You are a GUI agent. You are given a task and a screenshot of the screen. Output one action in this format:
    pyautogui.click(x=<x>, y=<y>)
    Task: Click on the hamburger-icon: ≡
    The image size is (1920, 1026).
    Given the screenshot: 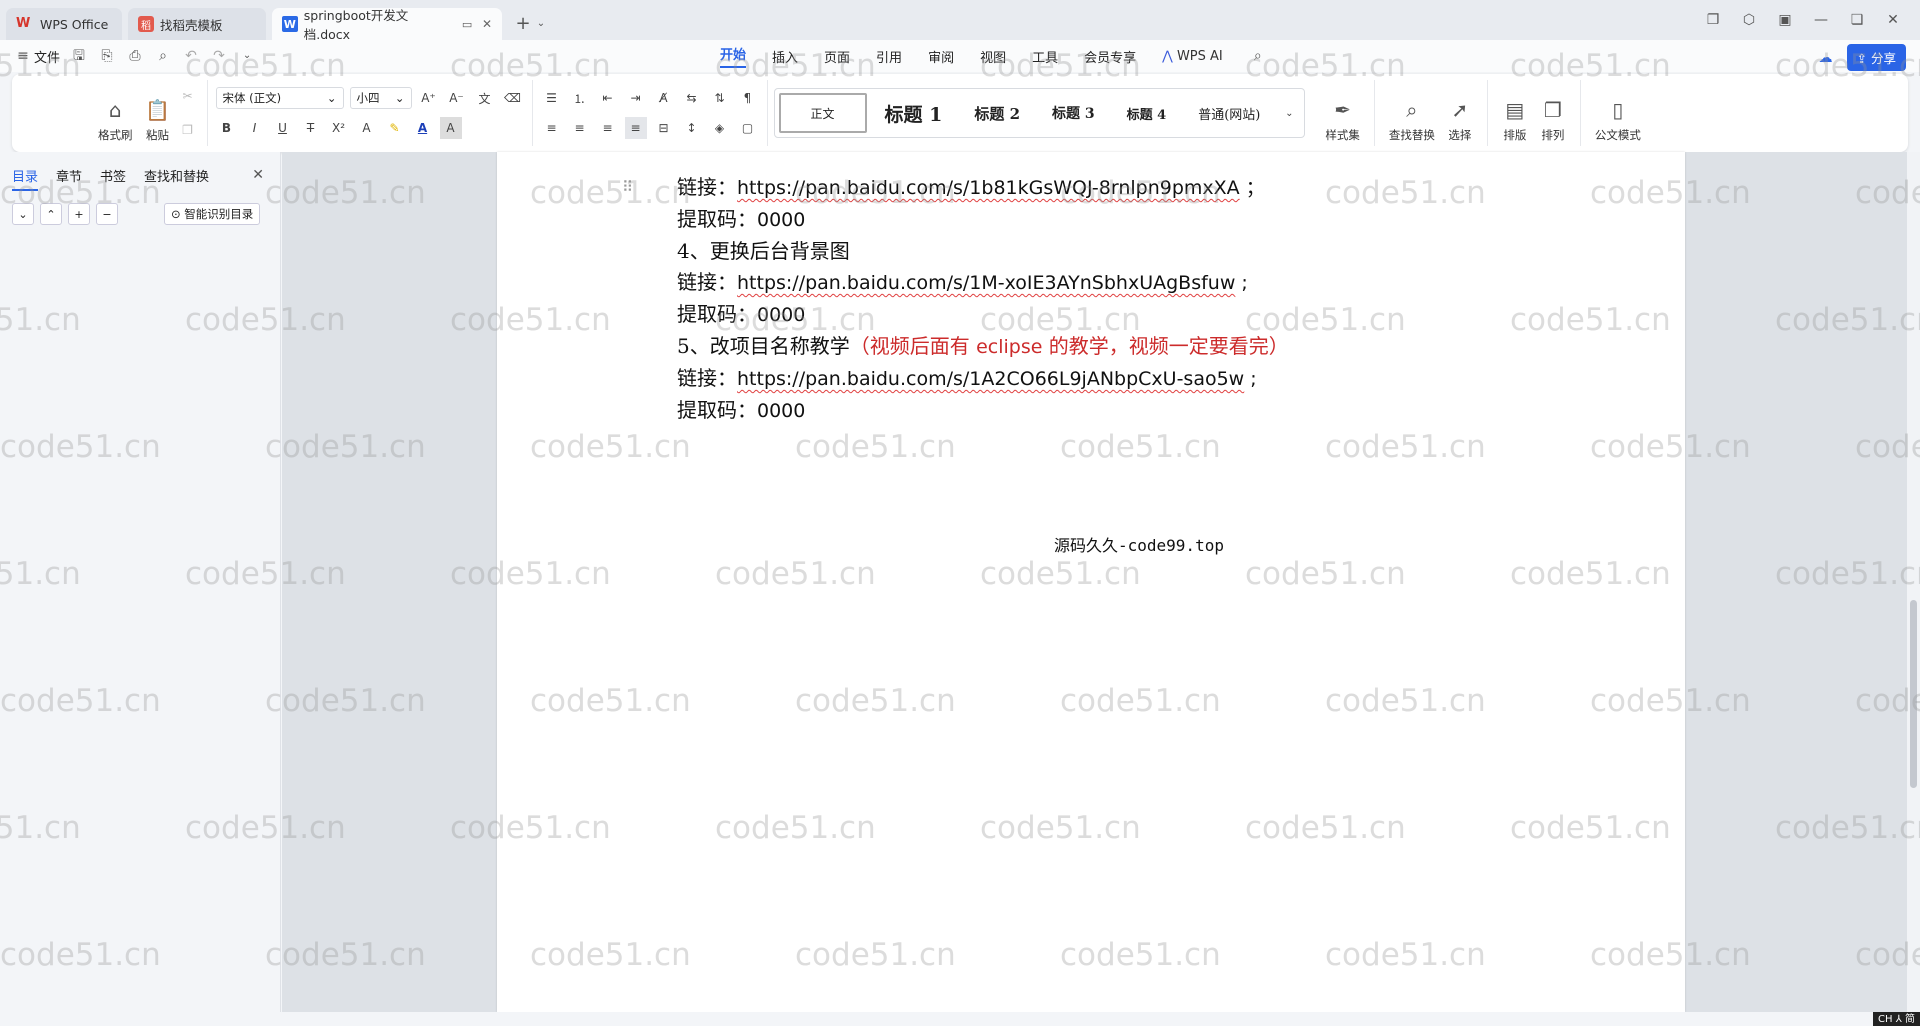 What is the action you would take?
    pyautogui.click(x=23, y=56)
    